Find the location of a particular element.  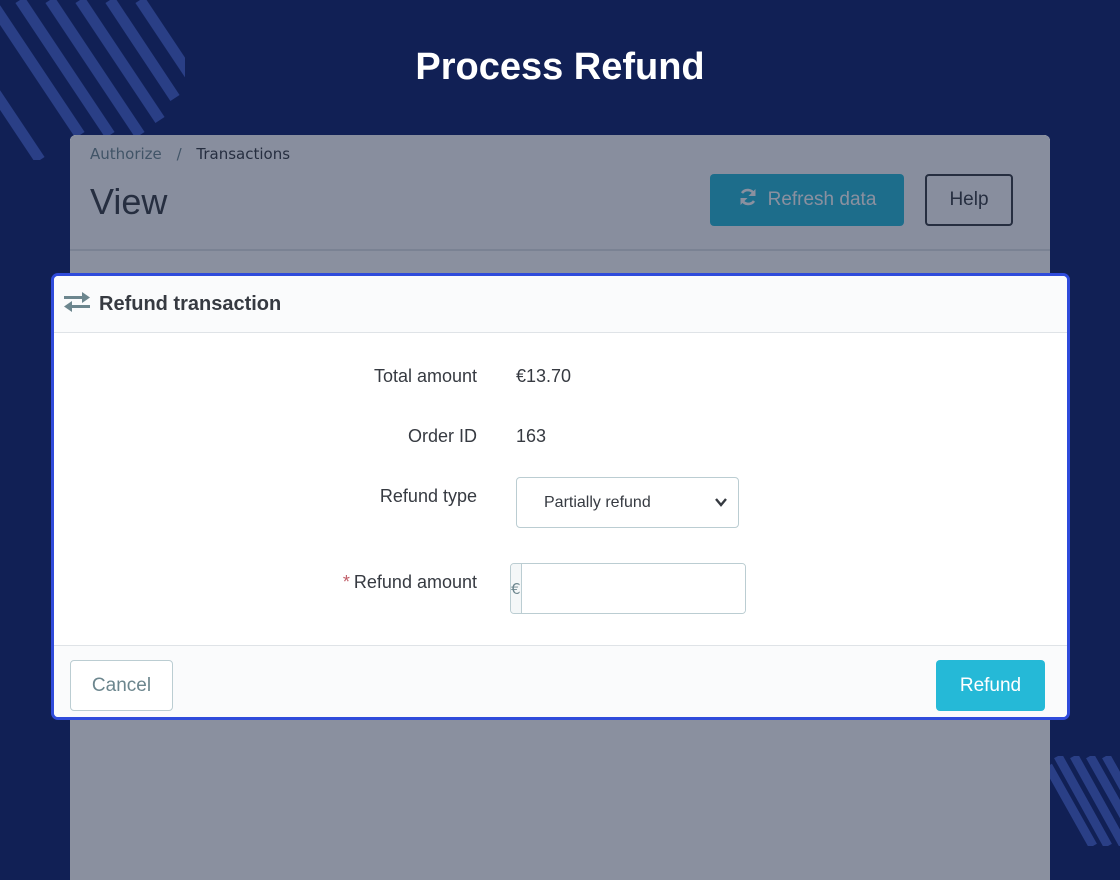

chevron-down-icon is located at coordinates (721, 504).